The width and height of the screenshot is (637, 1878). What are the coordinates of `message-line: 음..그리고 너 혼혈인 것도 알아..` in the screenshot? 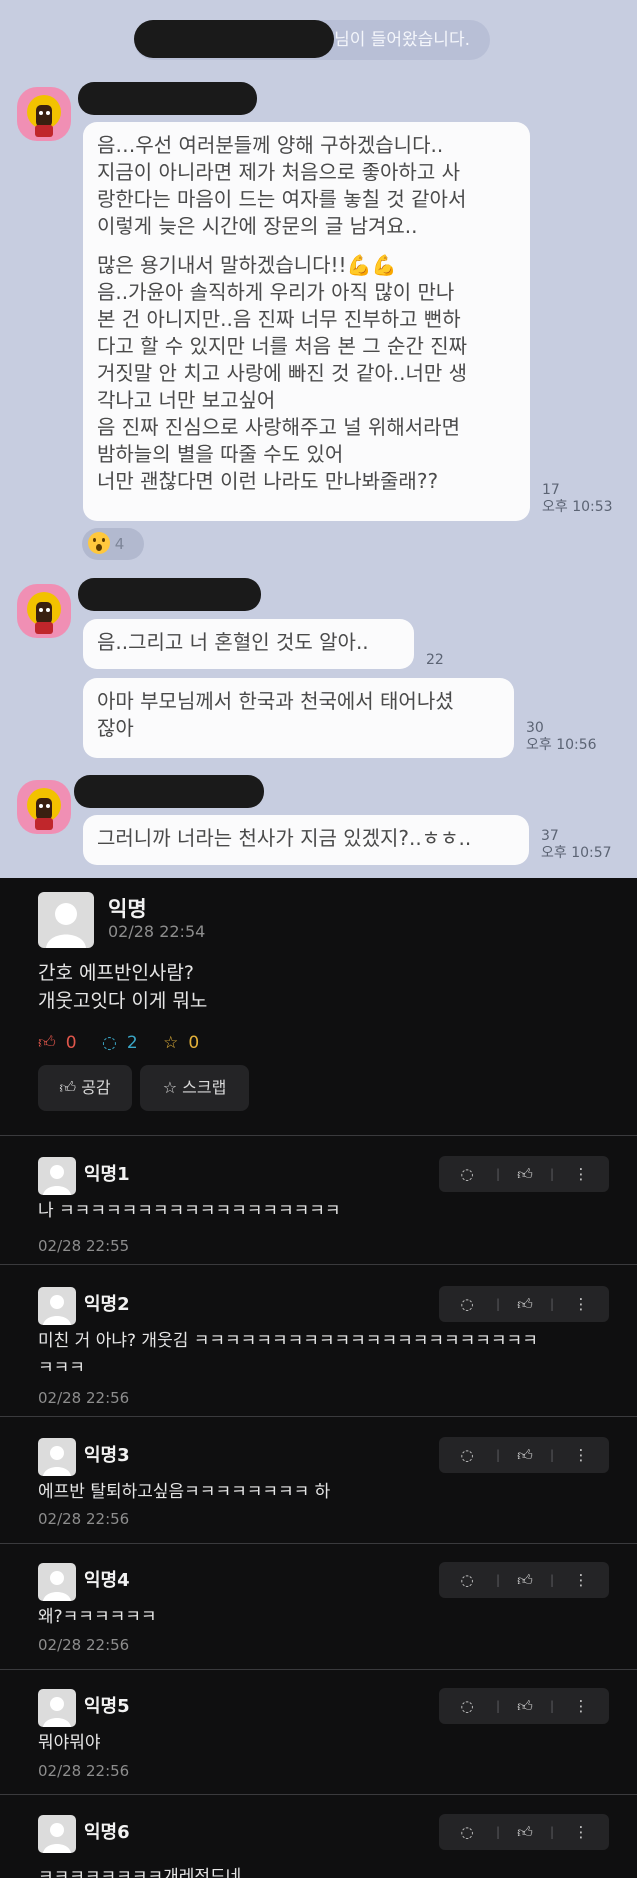 It's located at (233, 642).